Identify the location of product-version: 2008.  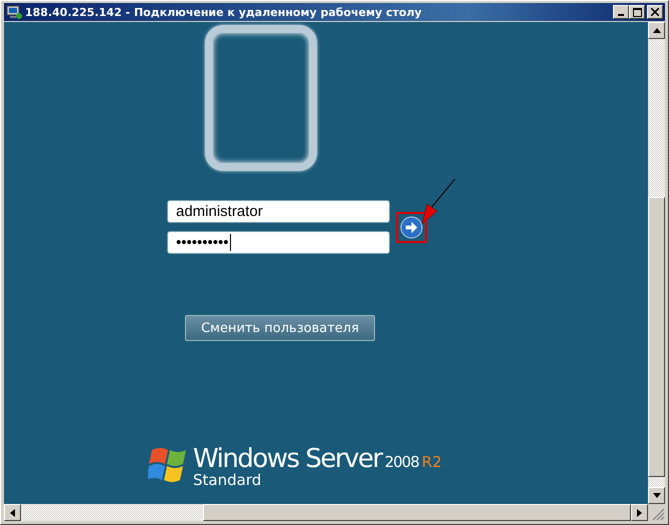
(401, 462).